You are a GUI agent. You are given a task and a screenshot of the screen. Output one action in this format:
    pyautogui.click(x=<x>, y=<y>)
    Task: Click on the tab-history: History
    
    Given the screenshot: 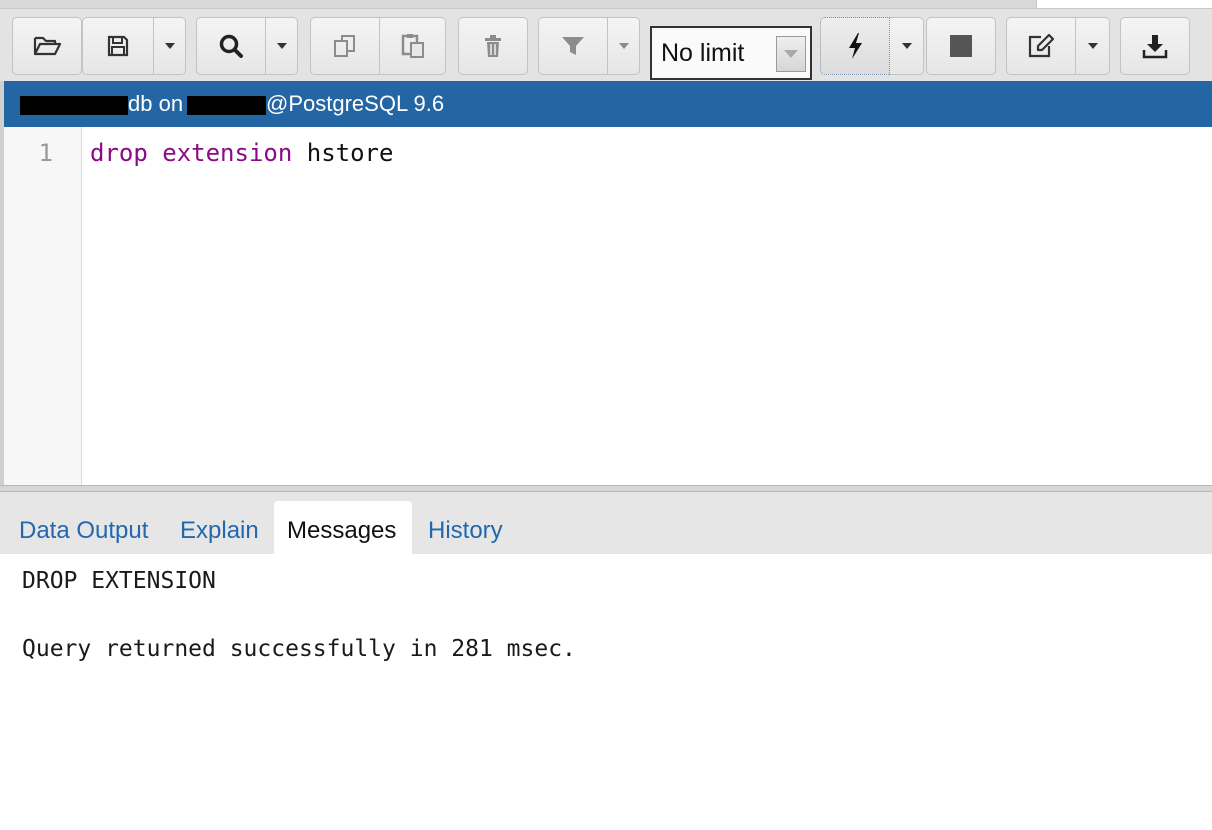 What is the action you would take?
    pyautogui.click(x=465, y=527)
    